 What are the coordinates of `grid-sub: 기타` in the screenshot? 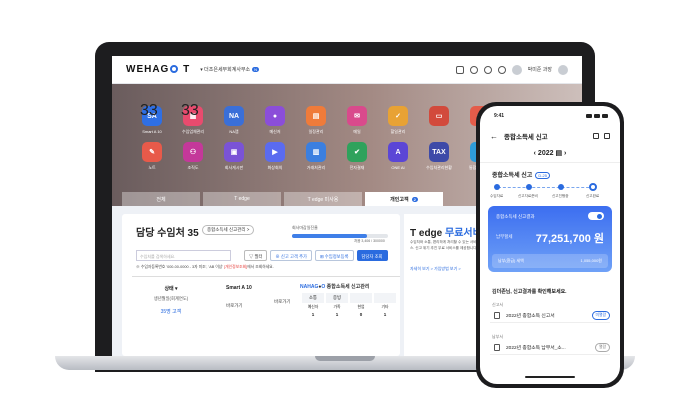 It's located at (385, 307).